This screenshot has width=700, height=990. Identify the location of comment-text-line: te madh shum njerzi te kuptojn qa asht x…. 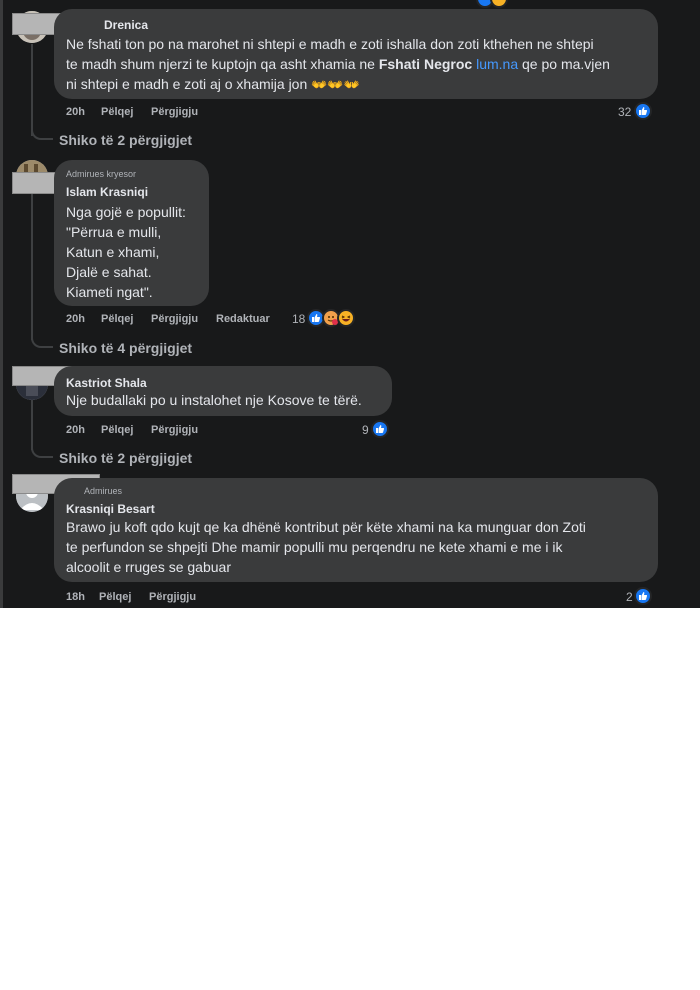
(338, 64).